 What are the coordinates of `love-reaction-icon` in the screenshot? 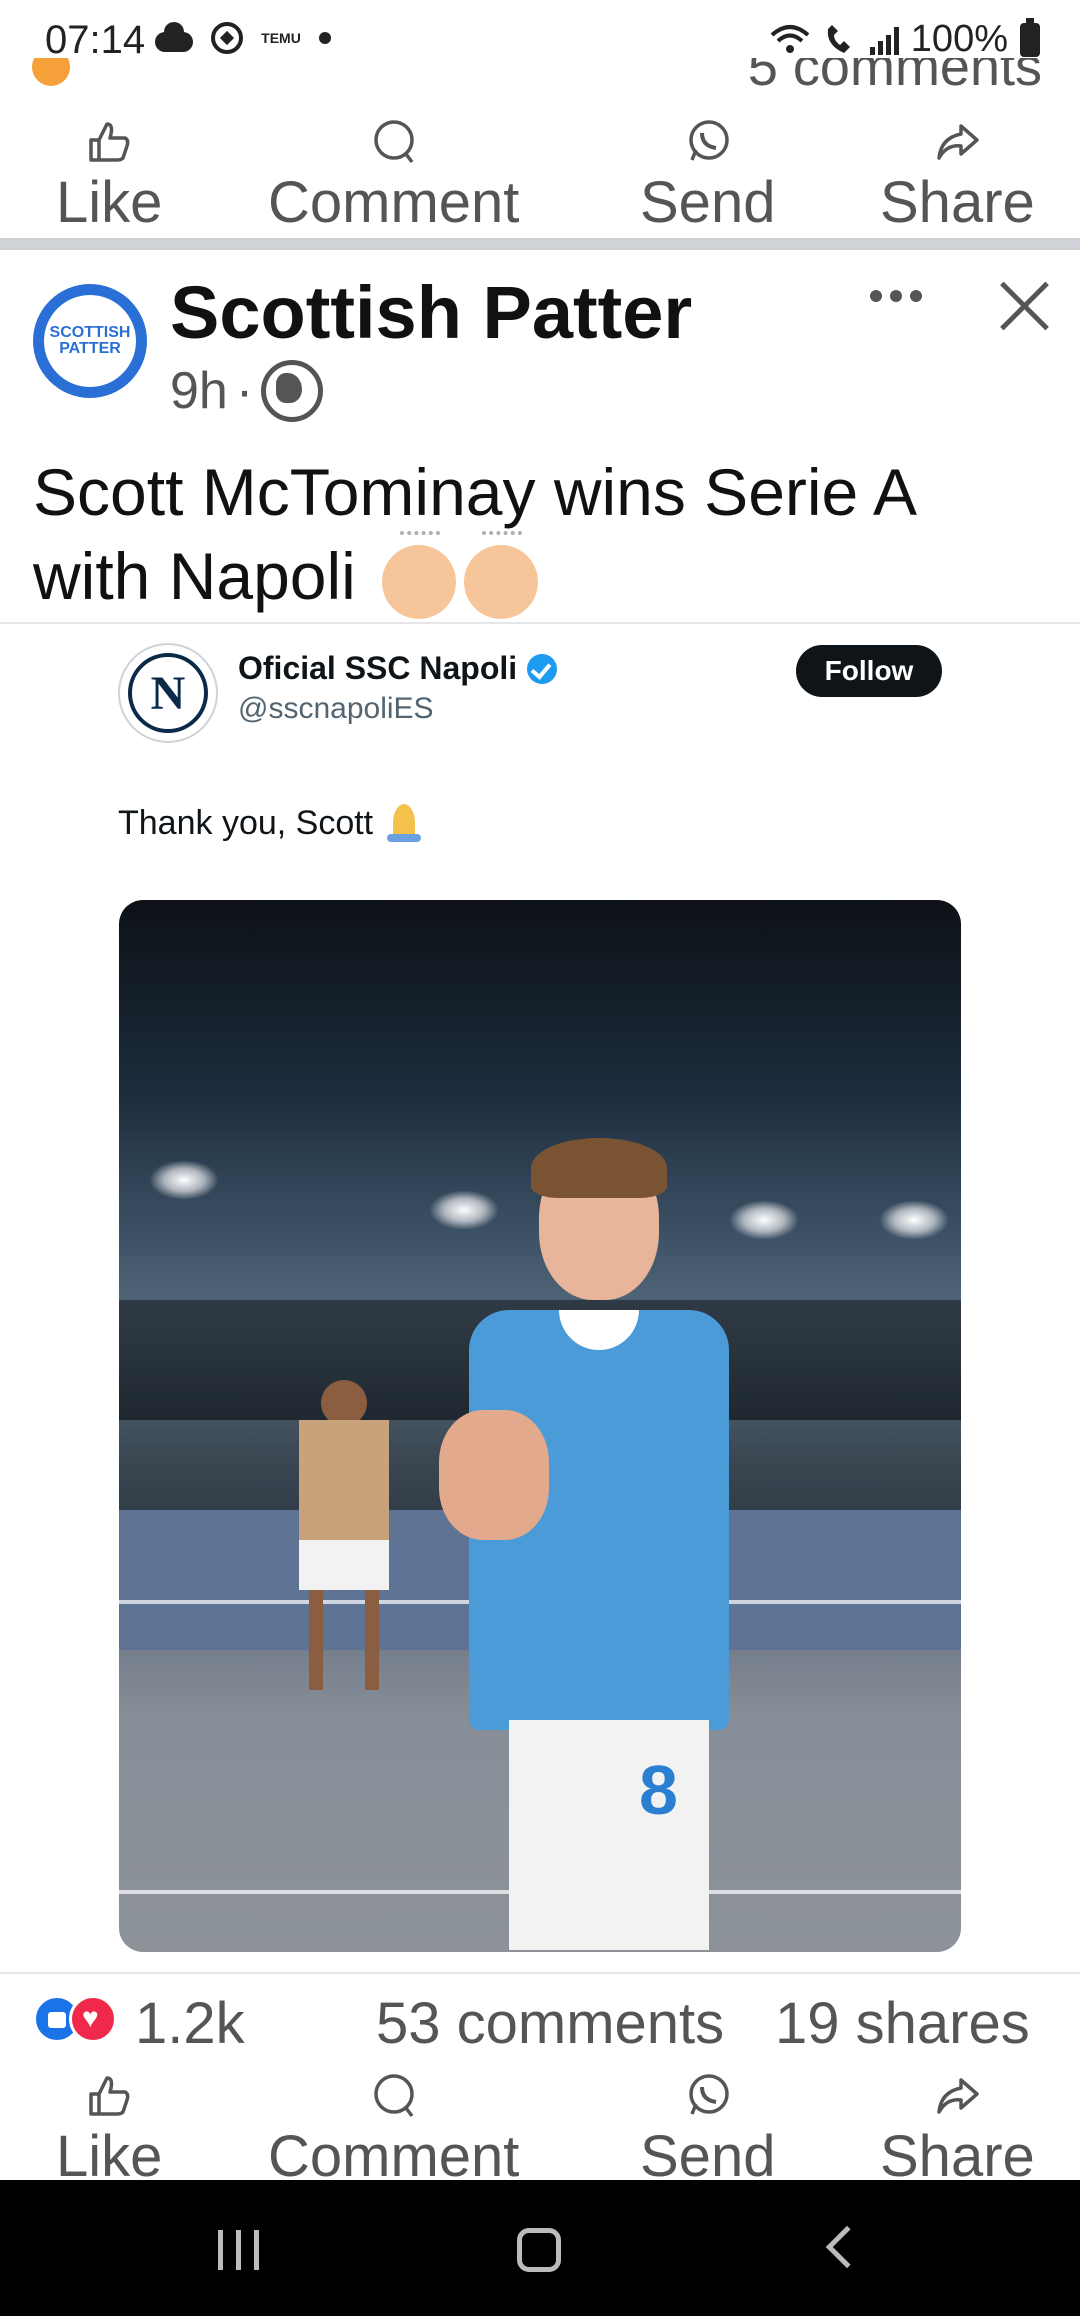 It's located at (93, 2019).